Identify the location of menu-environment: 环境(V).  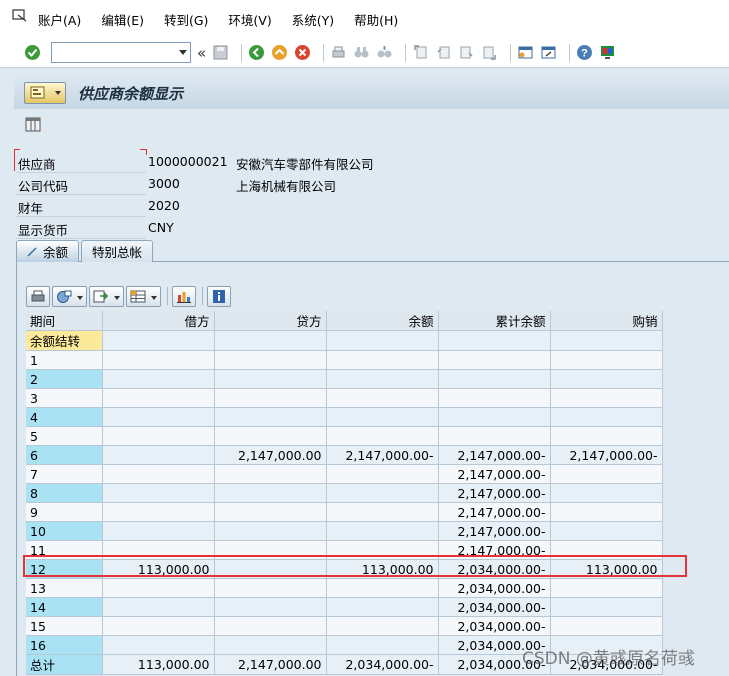
(249, 19).